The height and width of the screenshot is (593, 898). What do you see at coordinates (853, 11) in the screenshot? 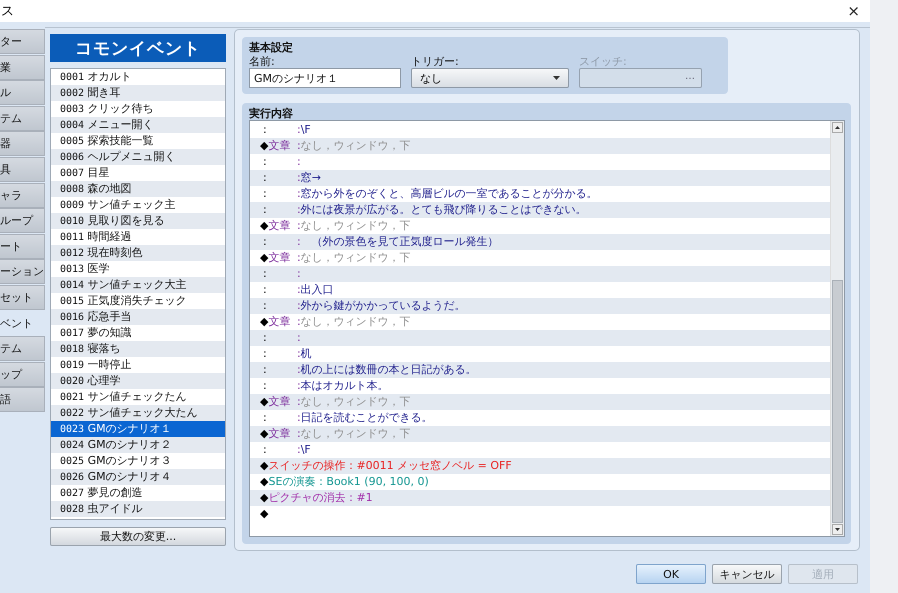
I see `close-button: ×` at bounding box center [853, 11].